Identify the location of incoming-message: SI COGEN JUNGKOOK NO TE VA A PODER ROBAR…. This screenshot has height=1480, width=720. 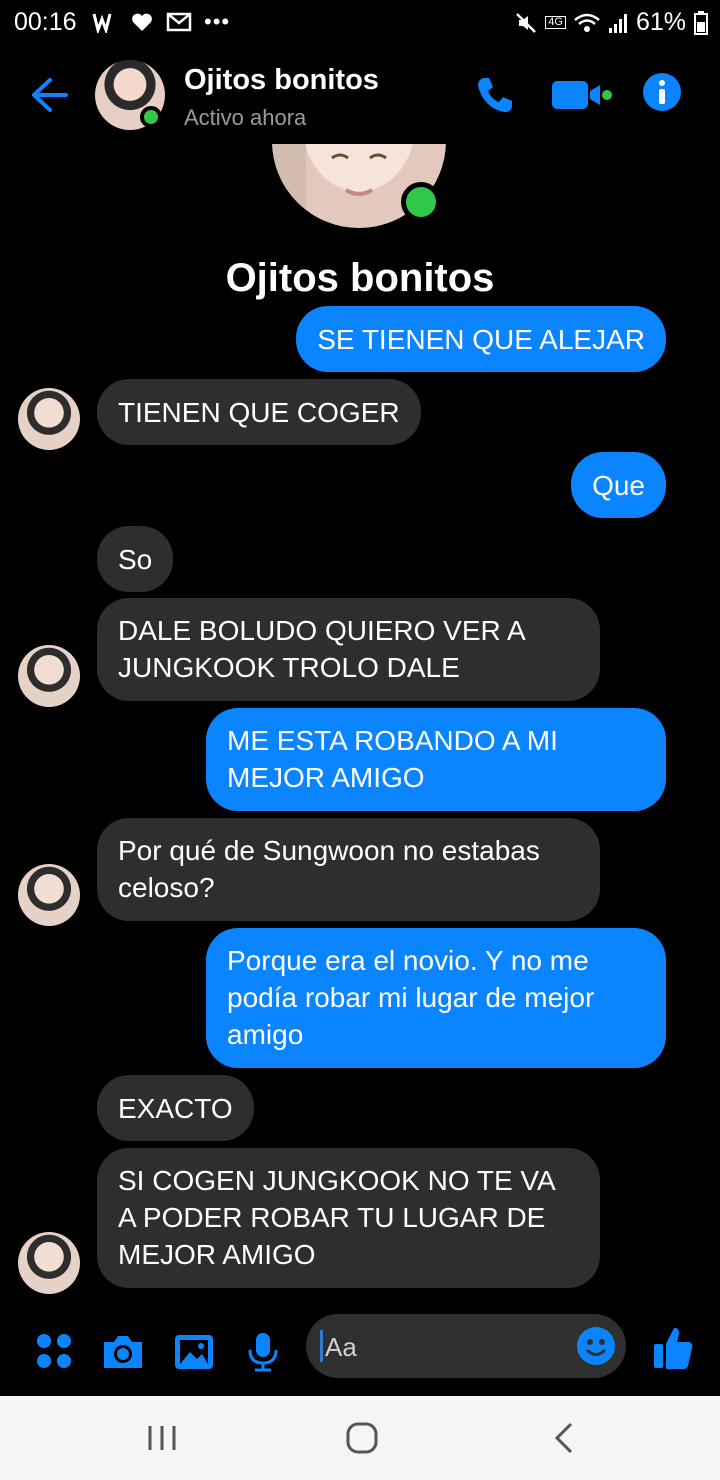
(348, 1218).